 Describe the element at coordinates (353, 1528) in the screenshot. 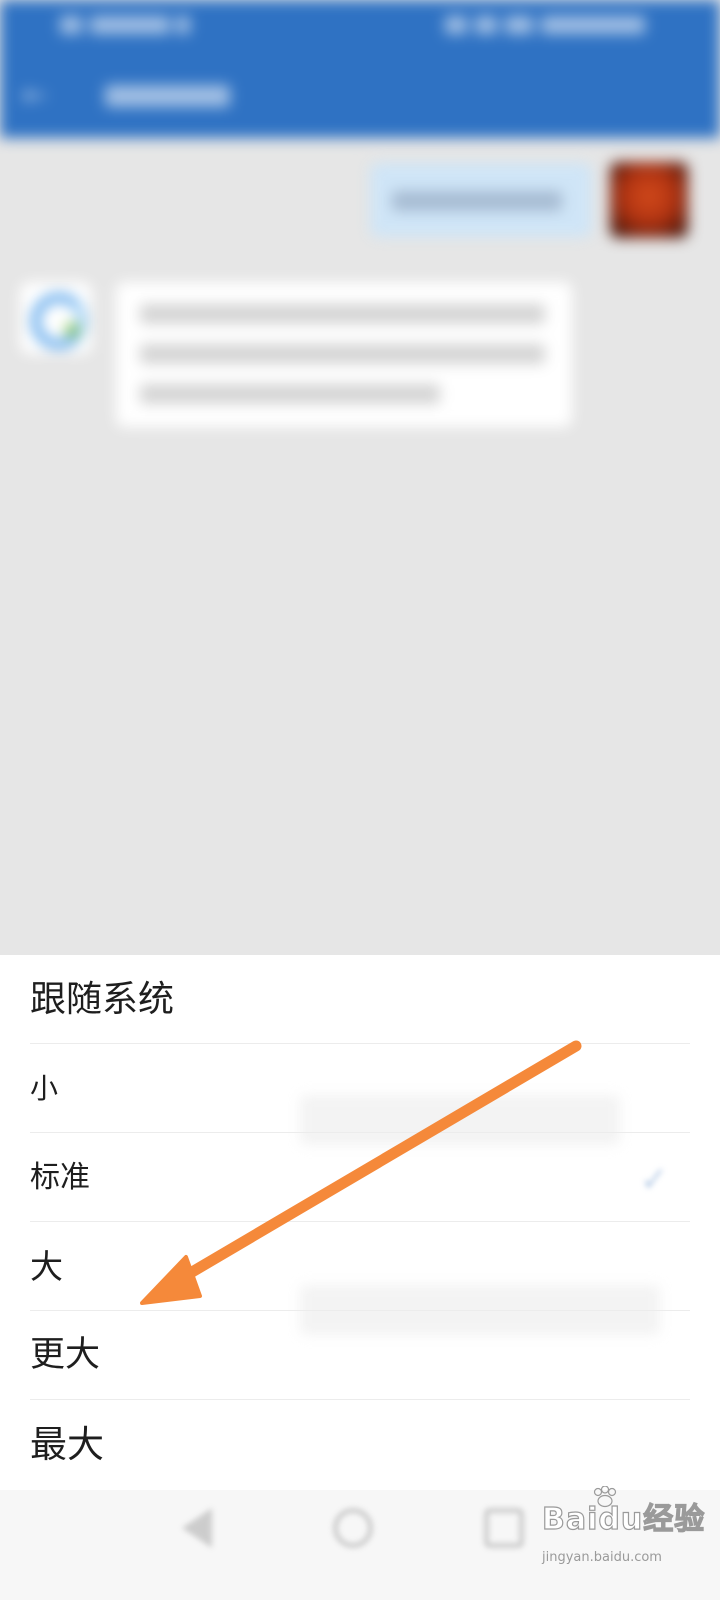

I see `circle-home-icon` at that location.